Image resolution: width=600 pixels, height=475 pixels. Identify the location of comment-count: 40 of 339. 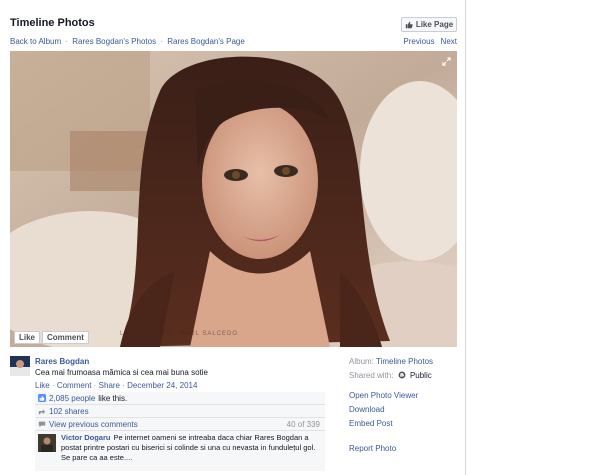
(303, 424).